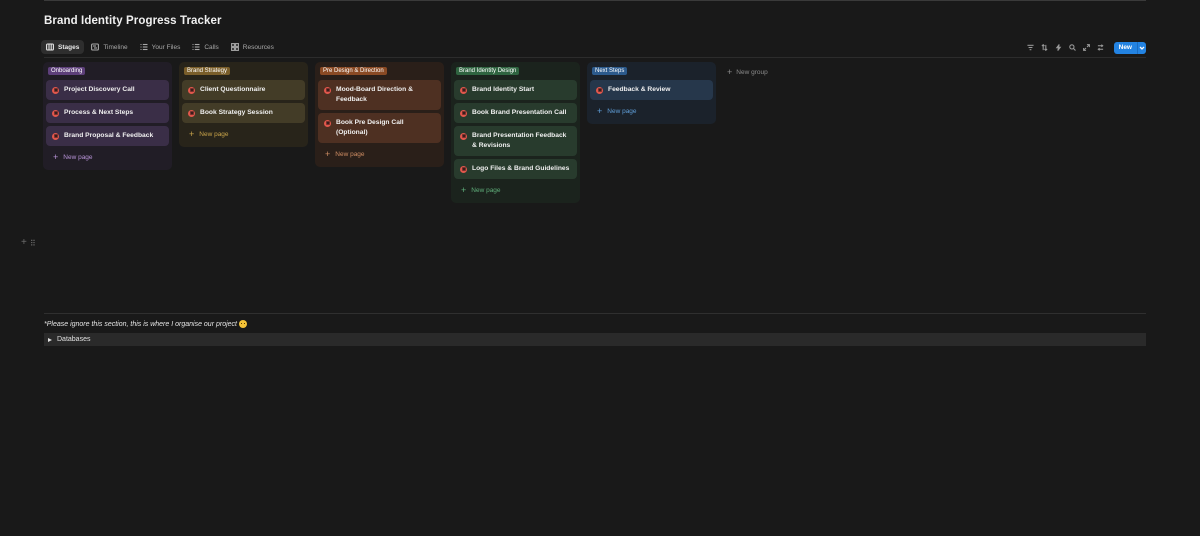 The height and width of the screenshot is (536, 1200). What do you see at coordinates (166, 47) in the screenshot?
I see `tab-label: Your Files` at bounding box center [166, 47].